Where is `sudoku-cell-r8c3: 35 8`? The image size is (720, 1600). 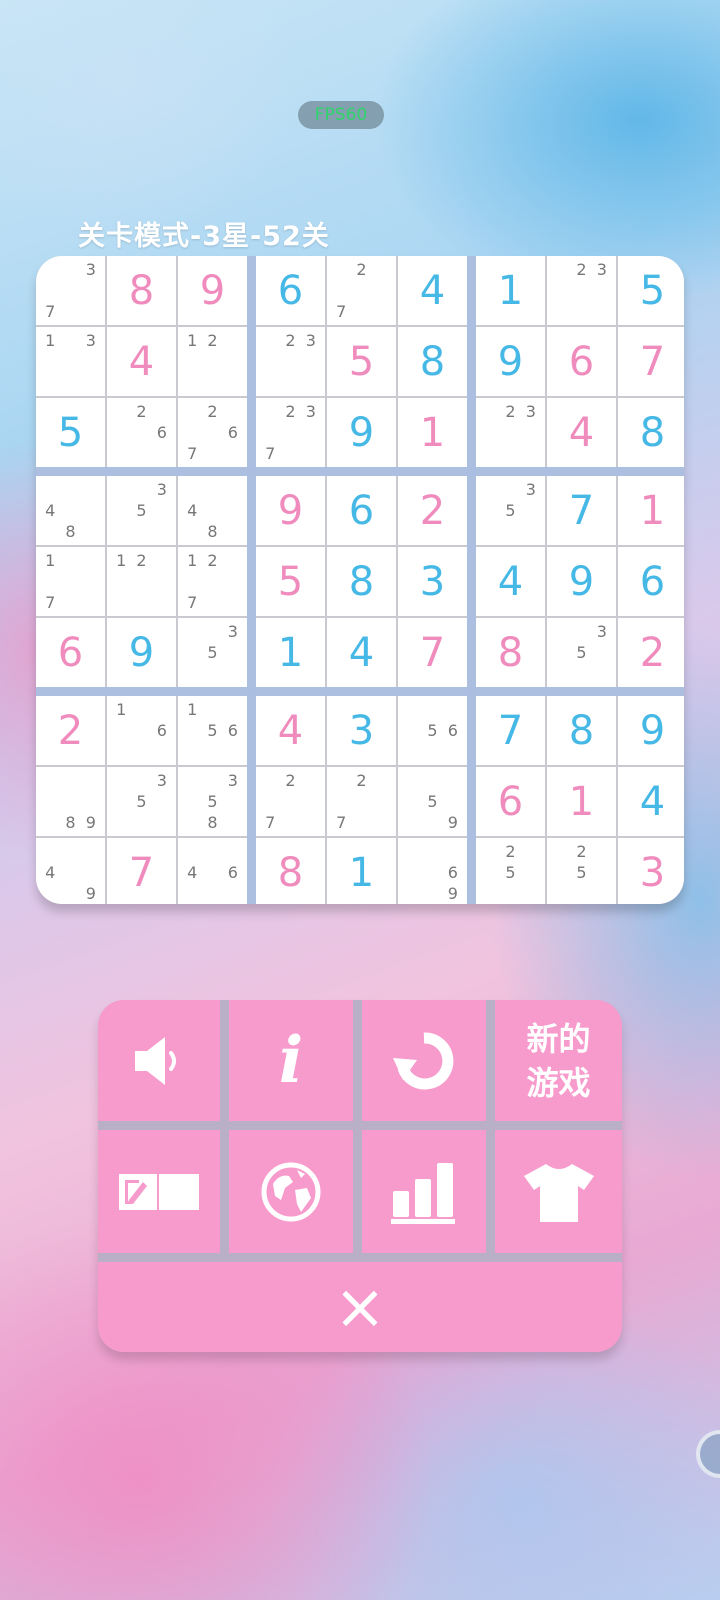
sudoku-cell-r8c3: 35 8 is located at coordinates (212, 801).